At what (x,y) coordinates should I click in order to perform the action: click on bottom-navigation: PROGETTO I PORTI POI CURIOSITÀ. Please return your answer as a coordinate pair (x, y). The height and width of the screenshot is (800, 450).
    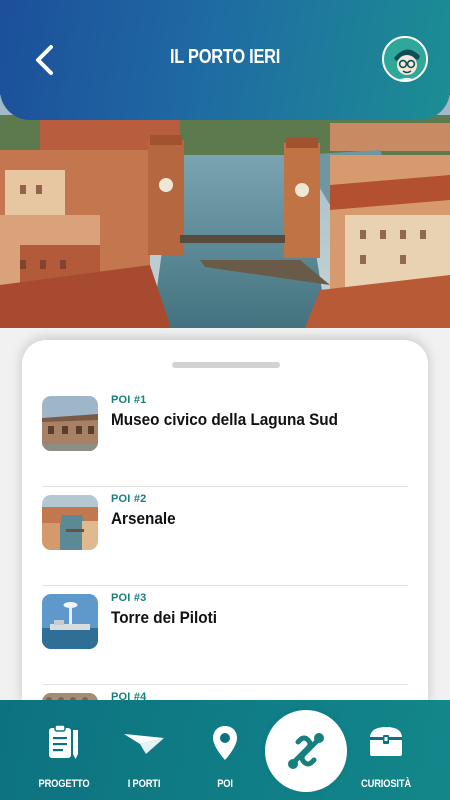
    Looking at the image, I should click on (225, 750).